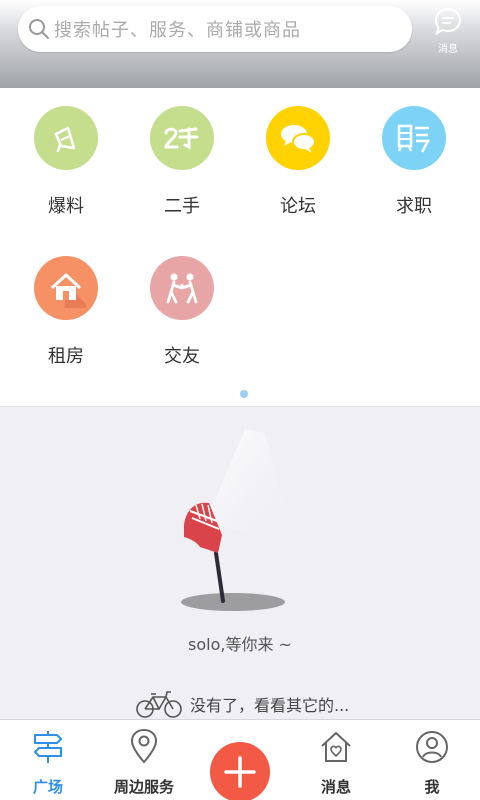  I want to click on location-pin-icon, so click(144, 746).